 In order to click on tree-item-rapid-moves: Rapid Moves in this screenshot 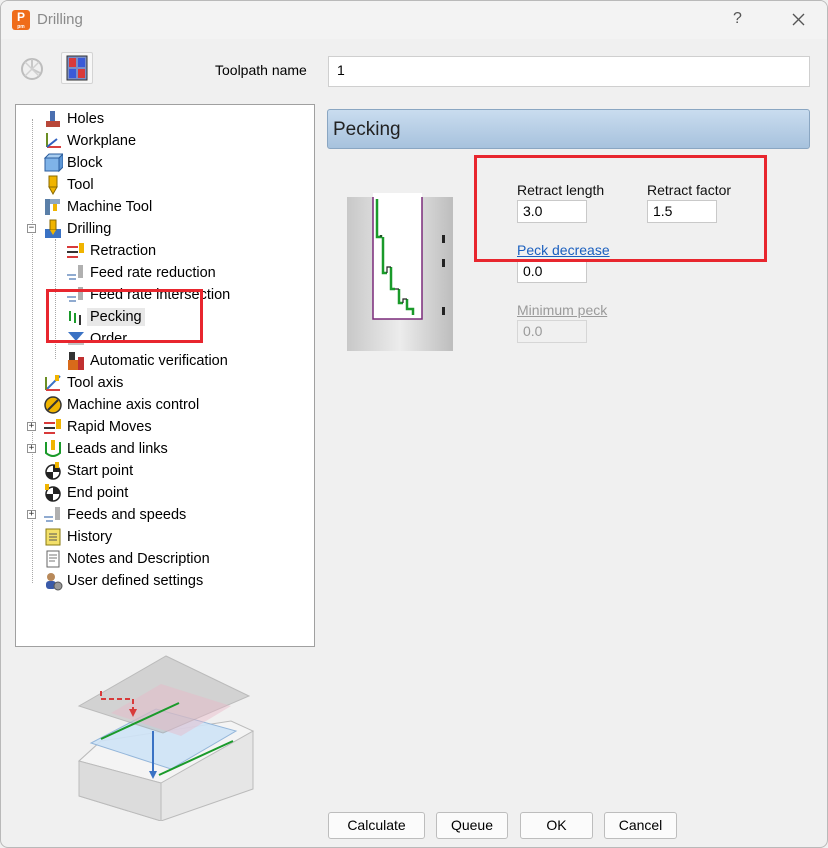, I will do `click(97, 427)`.